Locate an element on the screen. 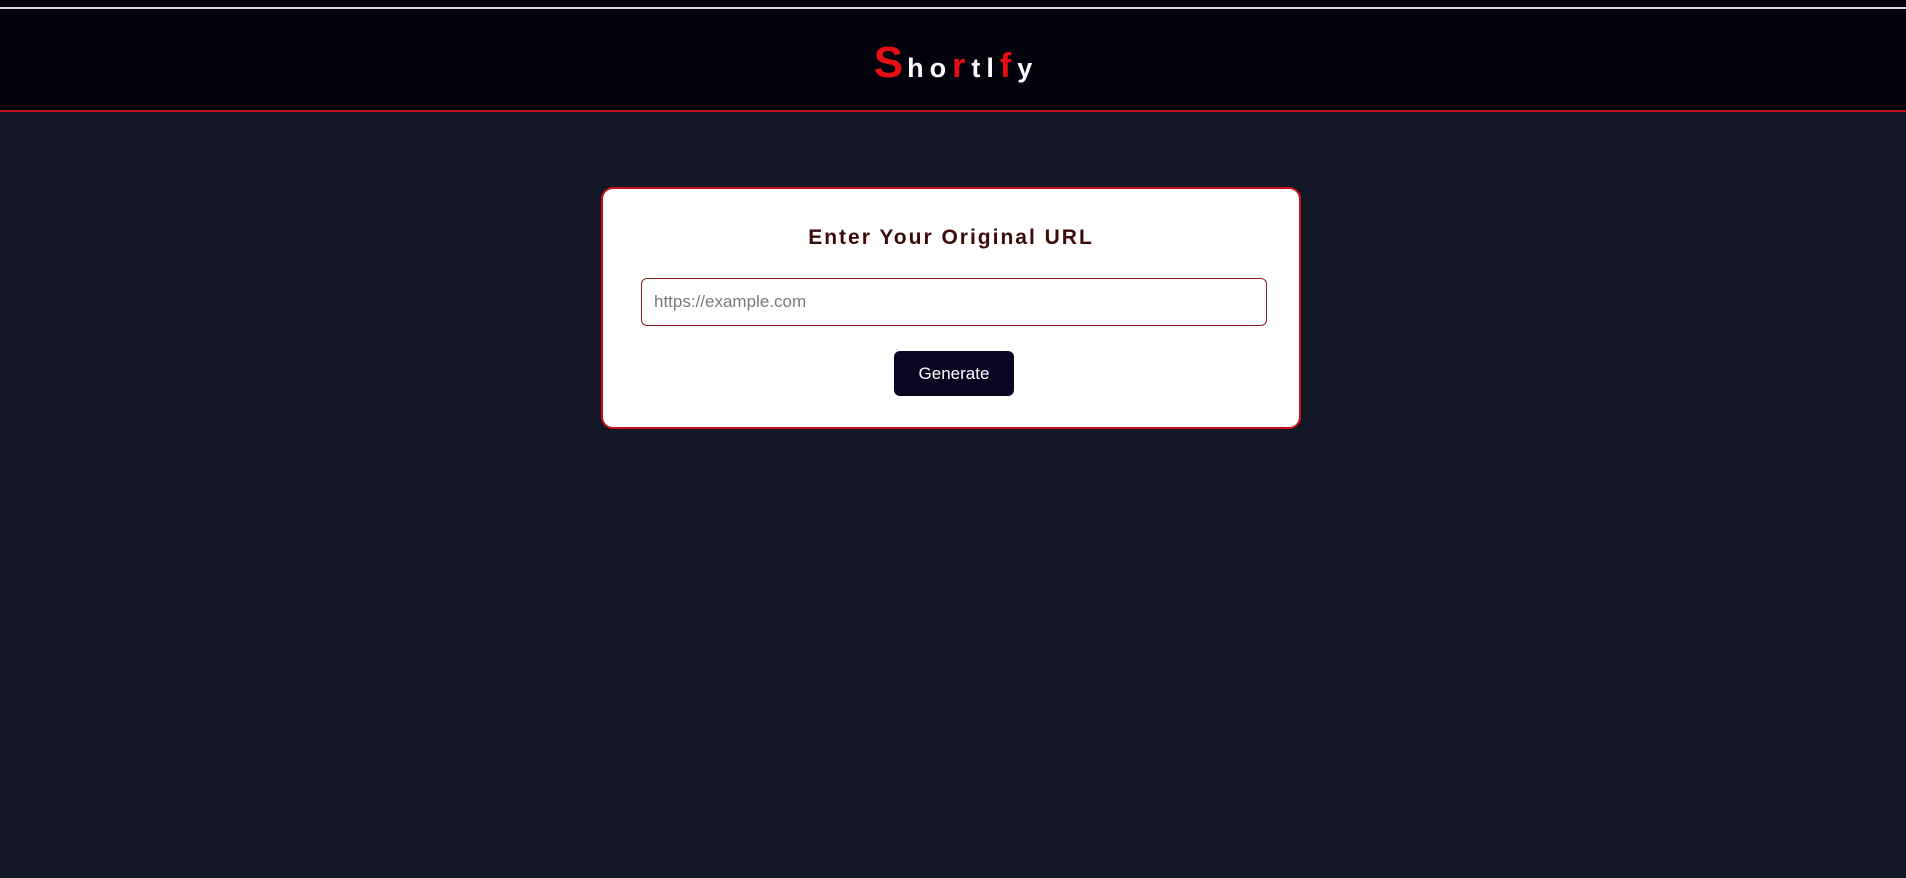 The width and height of the screenshot is (1906, 878). logo-shortify: S h o r t l f y is located at coordinates (953, 63).